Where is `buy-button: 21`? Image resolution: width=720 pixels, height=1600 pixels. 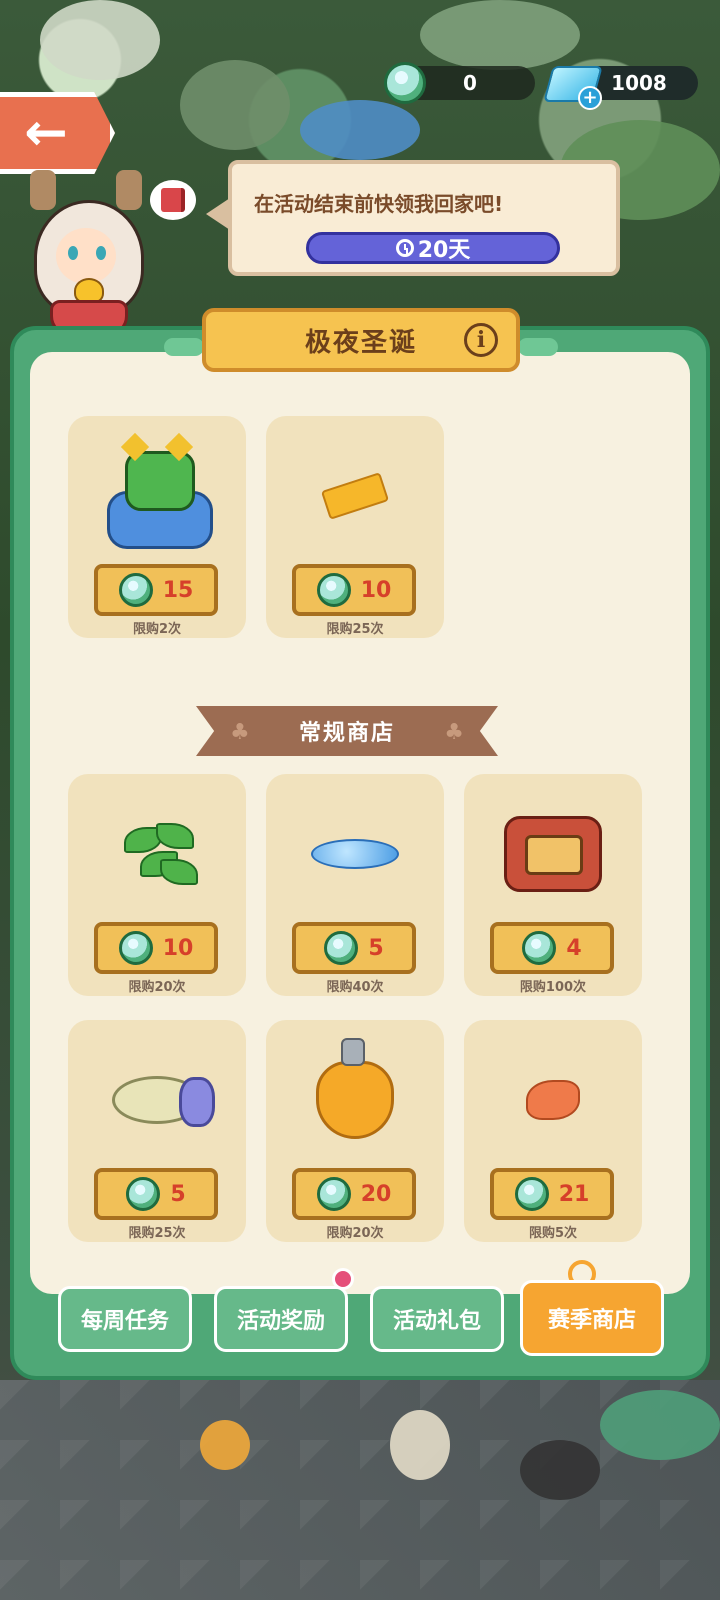
buy-button: 21 is located at coordinates (552, 1194).